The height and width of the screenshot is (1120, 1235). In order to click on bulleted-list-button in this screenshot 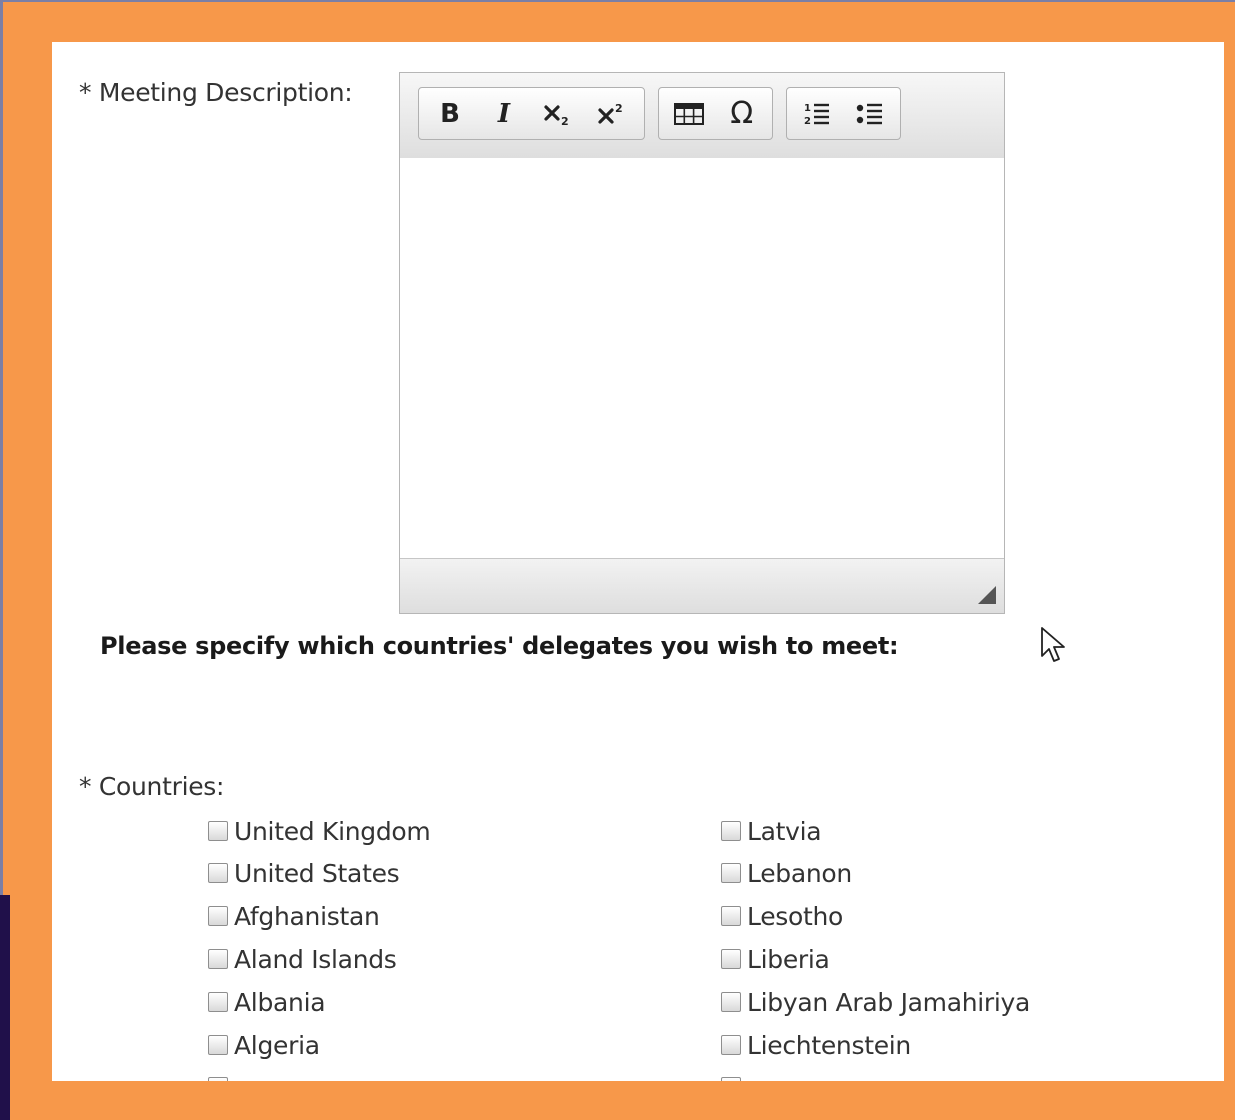, I will do `click(870, 114)`.